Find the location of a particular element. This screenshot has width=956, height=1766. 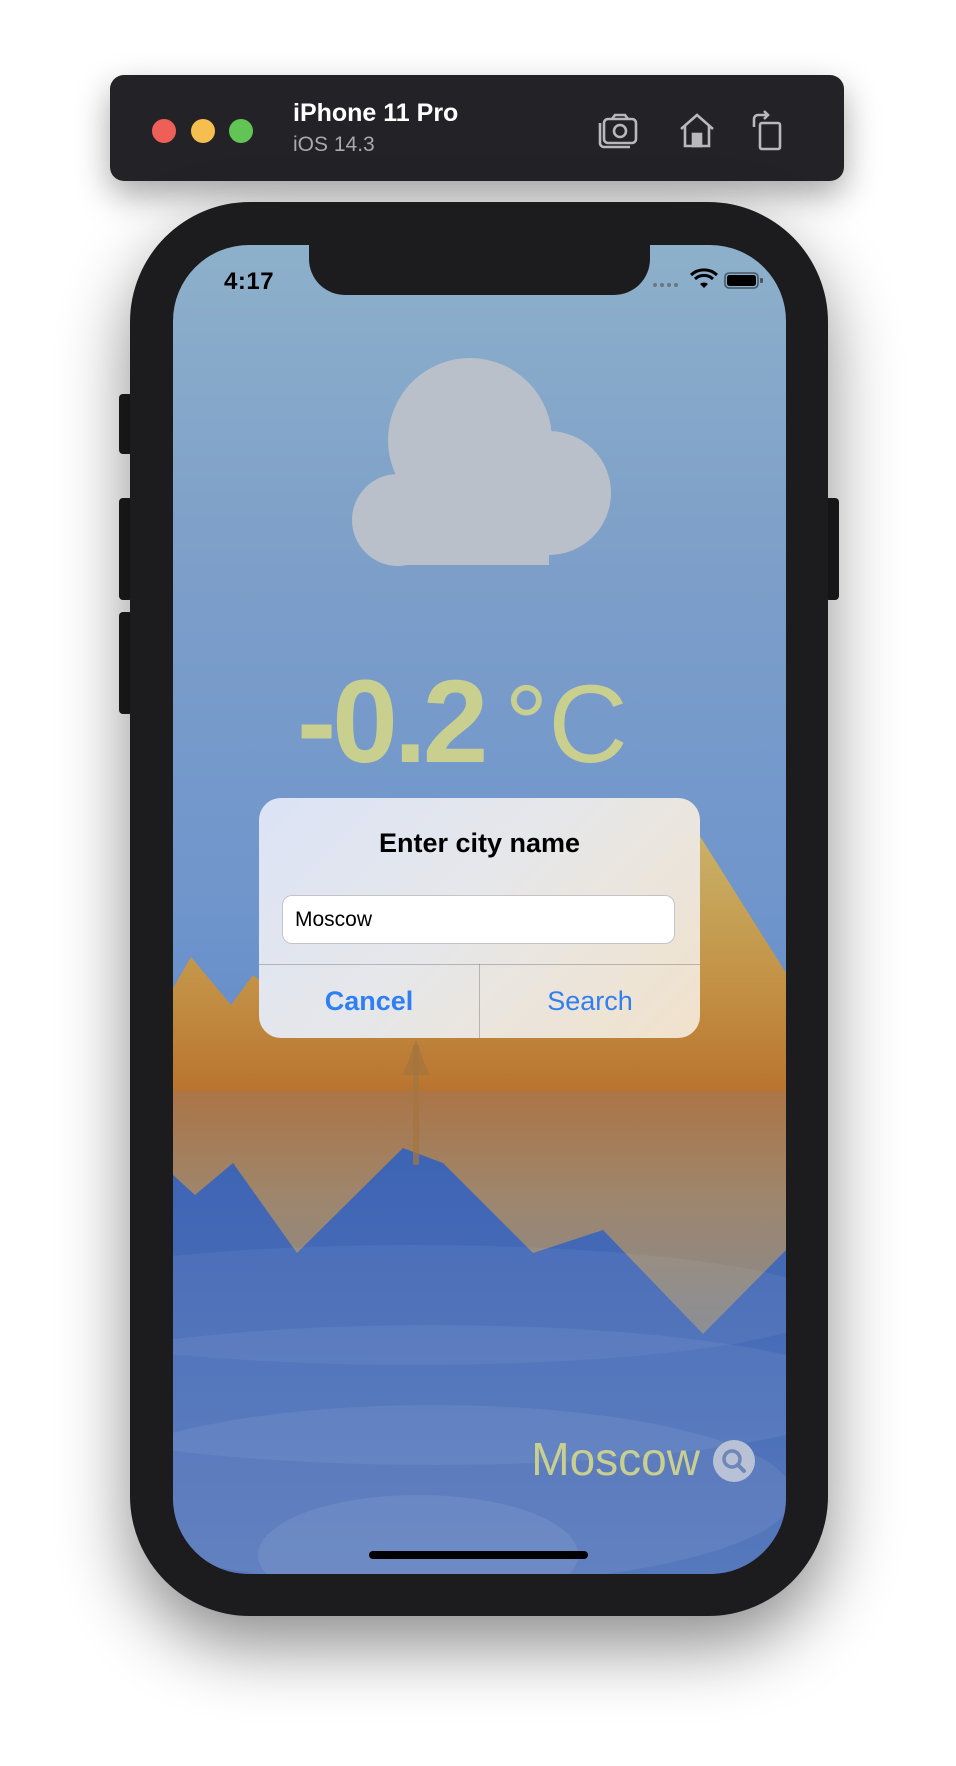

close-window-button is located at coordinates (164, 131).